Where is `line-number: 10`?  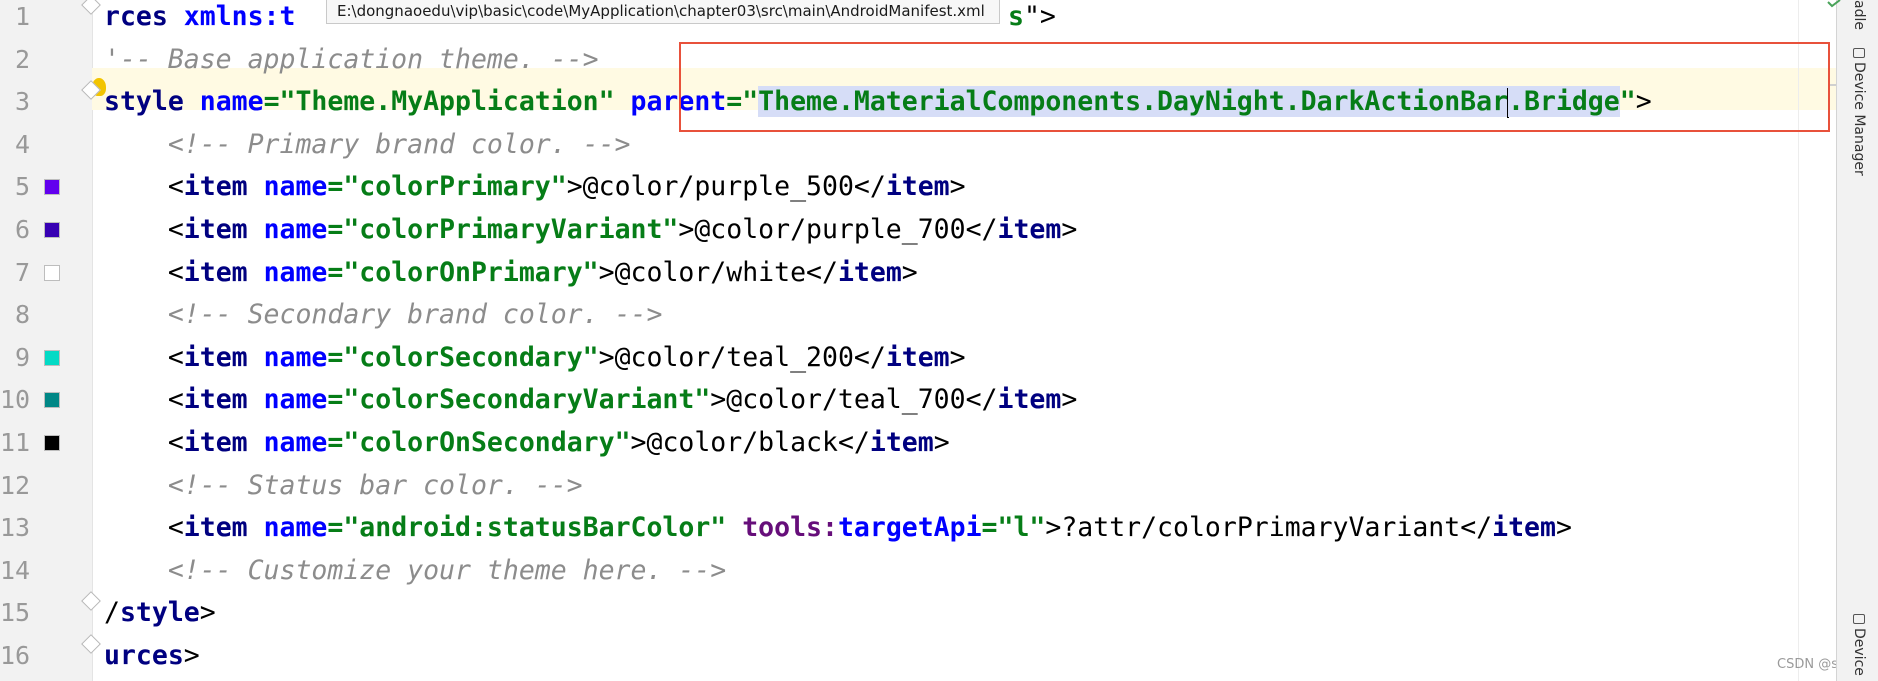 line-number: 10 is located at coordinates (15, 400).